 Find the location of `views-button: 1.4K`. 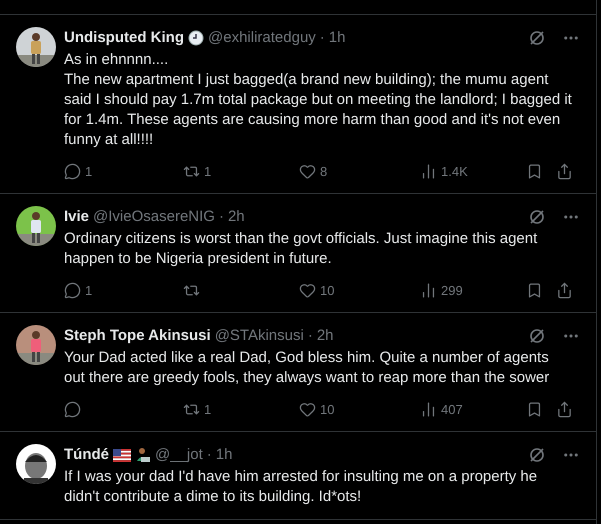

views-button: 1.4K is located at coordinates (473, 171).